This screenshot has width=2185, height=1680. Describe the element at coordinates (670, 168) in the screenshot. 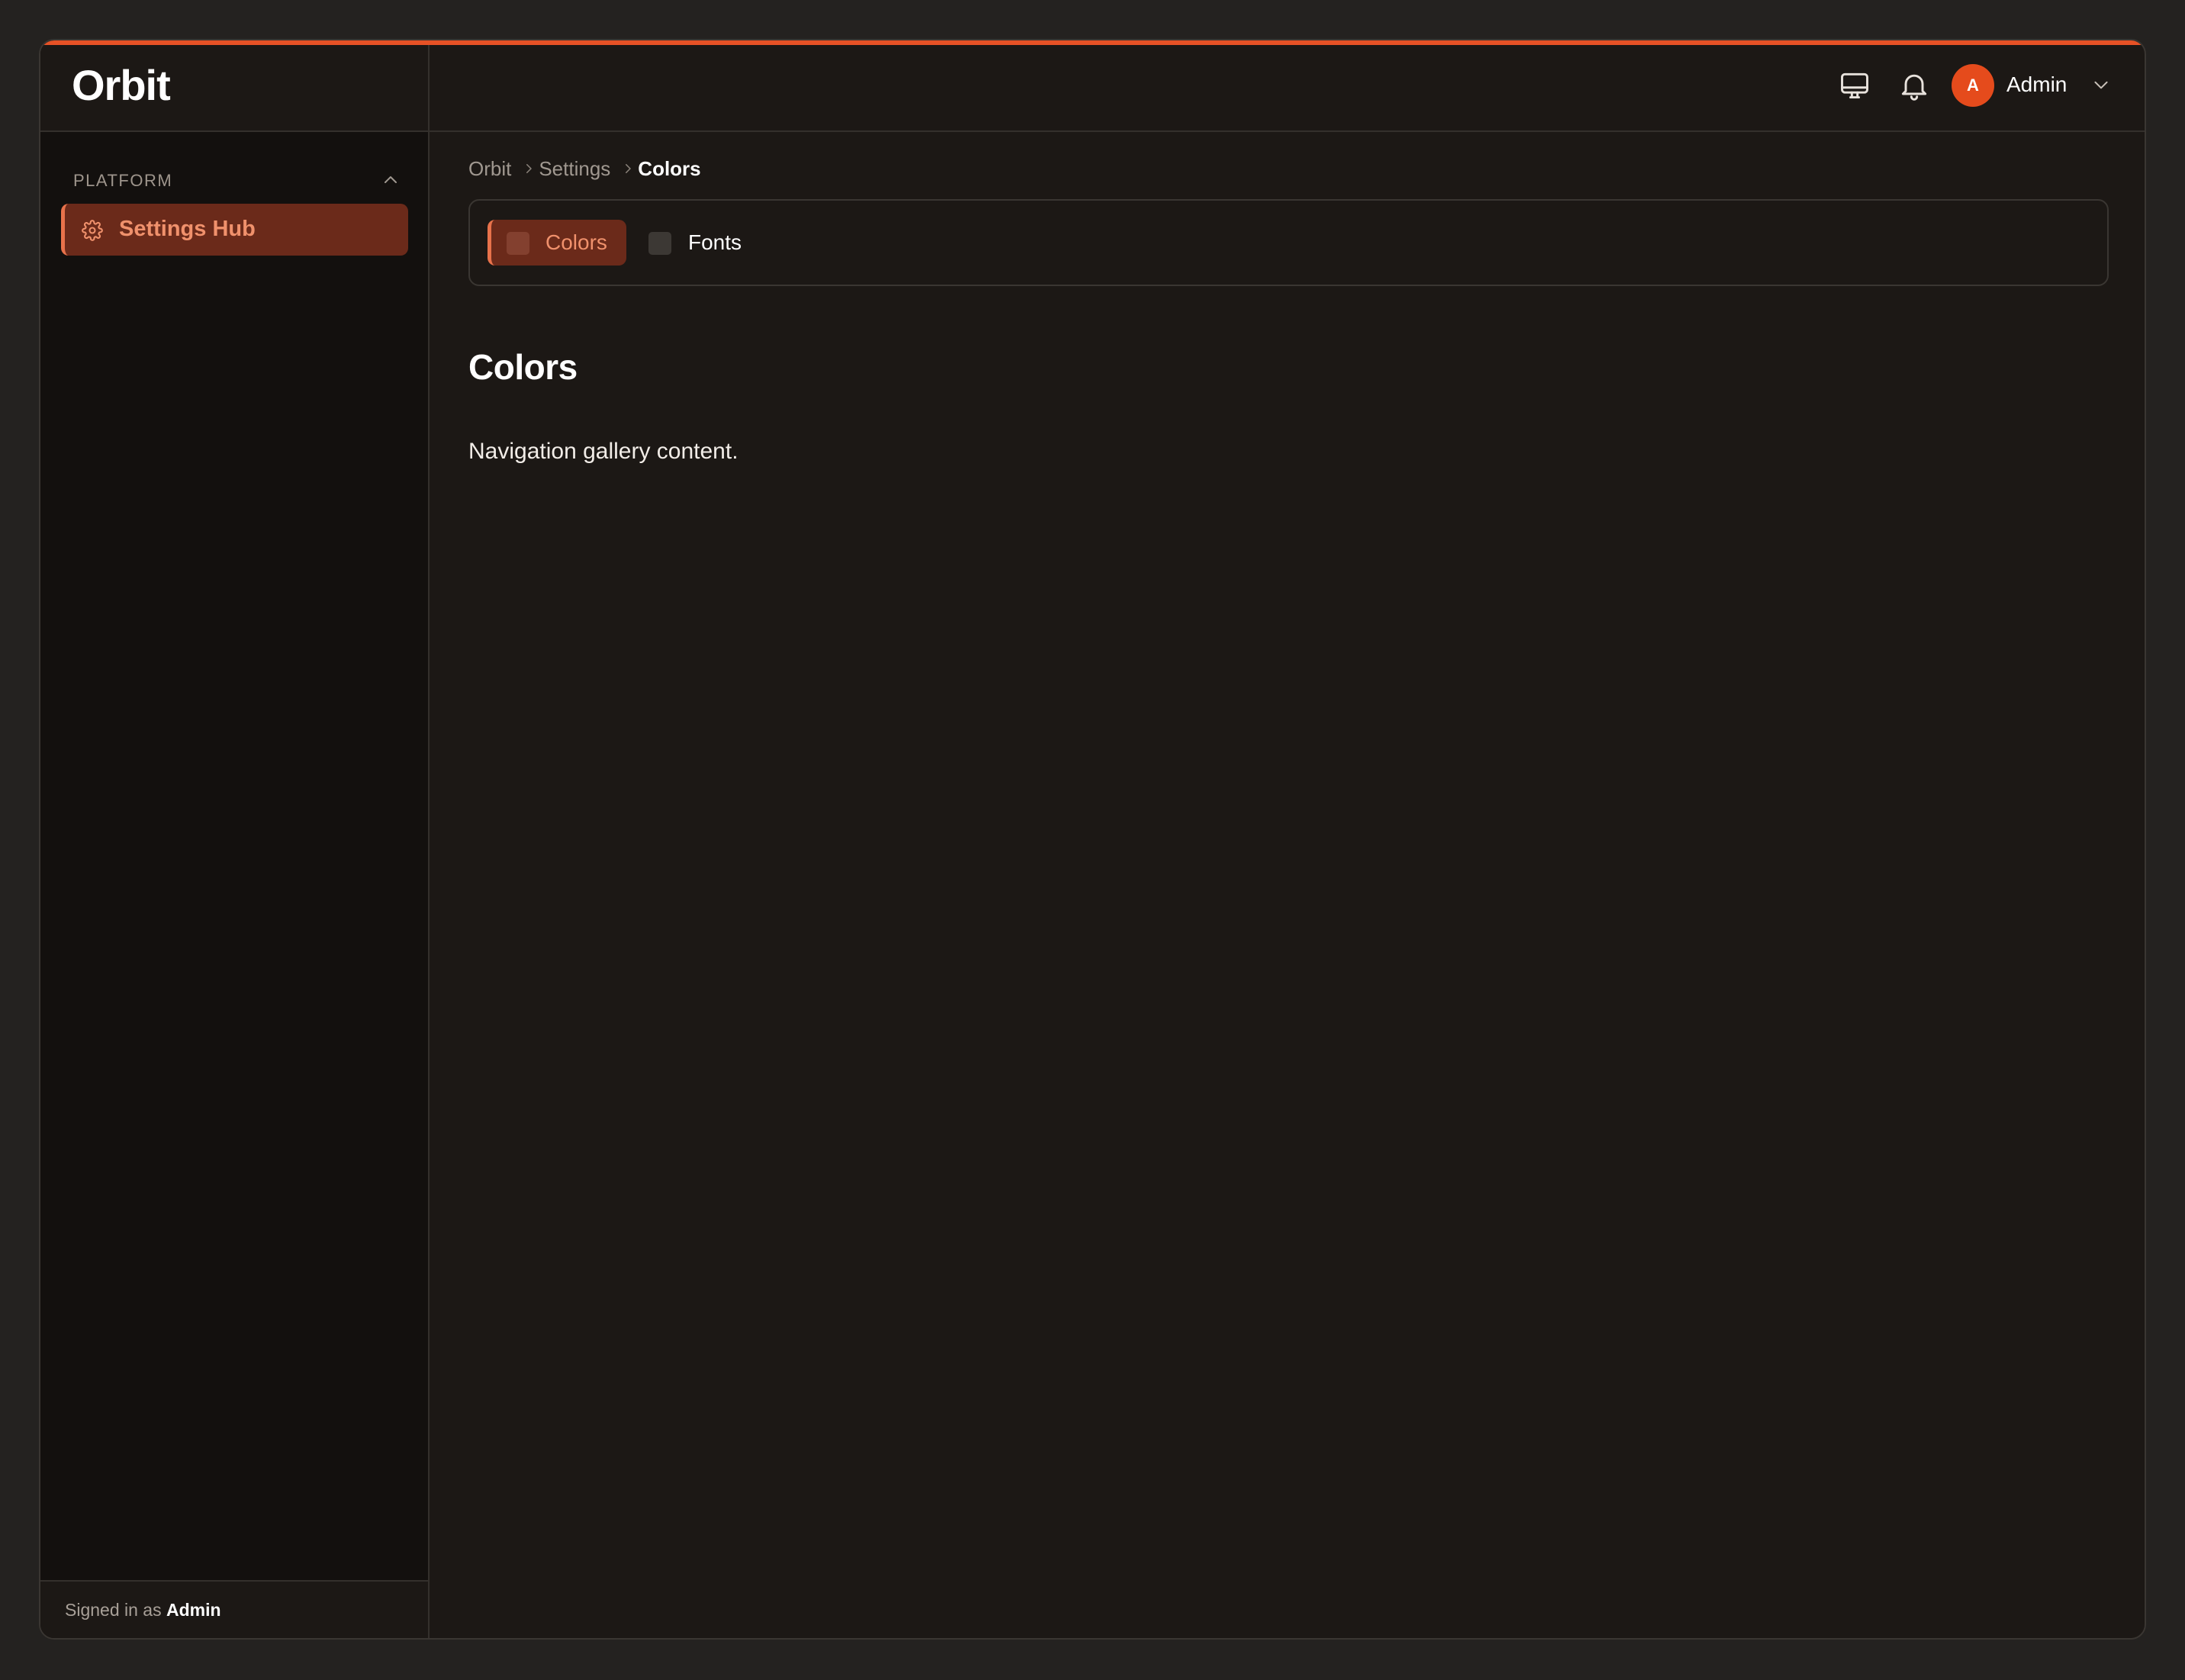

I see `breadcrumb-item-current: Colors` at that location.